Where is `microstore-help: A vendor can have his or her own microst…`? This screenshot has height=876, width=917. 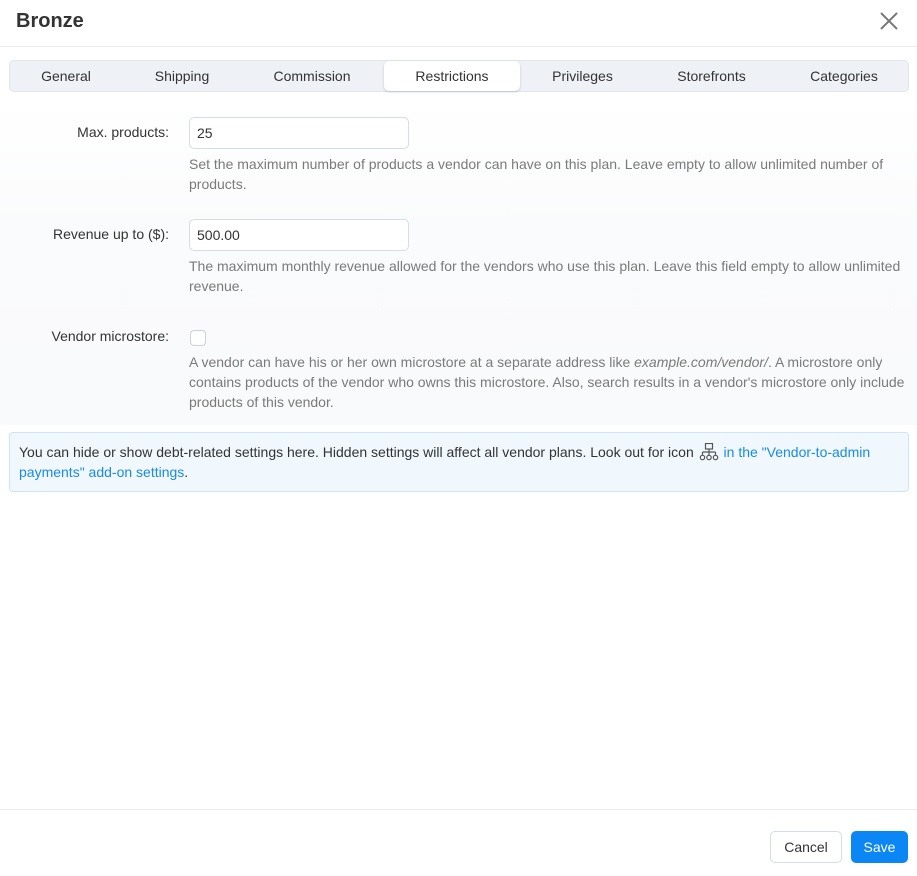
microstore-help: A vendor can have his or her own microst… is located at coordinates (549, 382).